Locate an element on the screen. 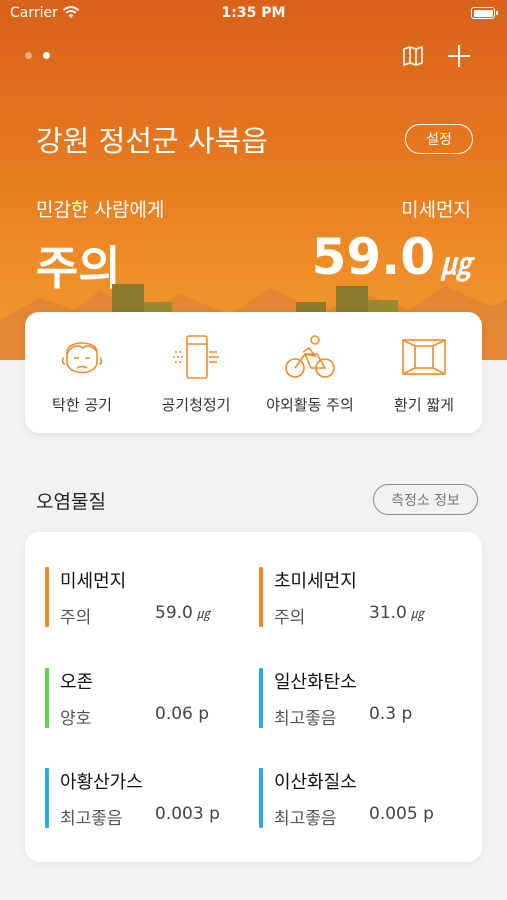 The width and height of the screenshot is (507, 900). recommendations-card: 탁한 공기 공기청정기 야외활동 주의 환기 짧게 is located at coordinates (253, 372).